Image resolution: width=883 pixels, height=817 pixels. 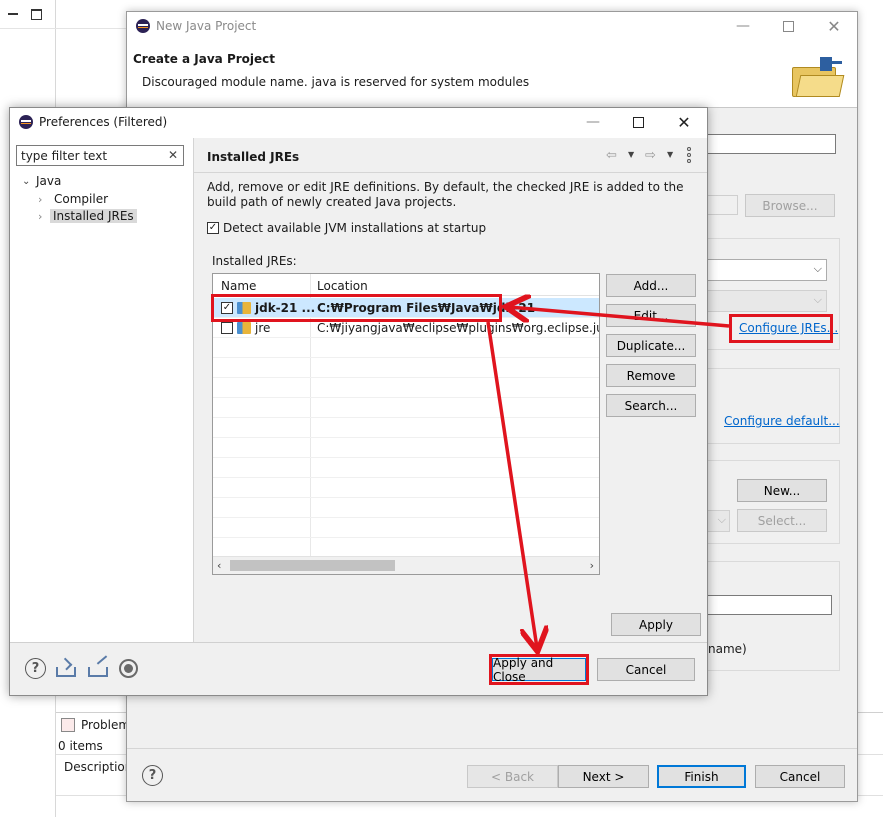 I want to click on minimize-view-icon, so click(x=13, y=14).